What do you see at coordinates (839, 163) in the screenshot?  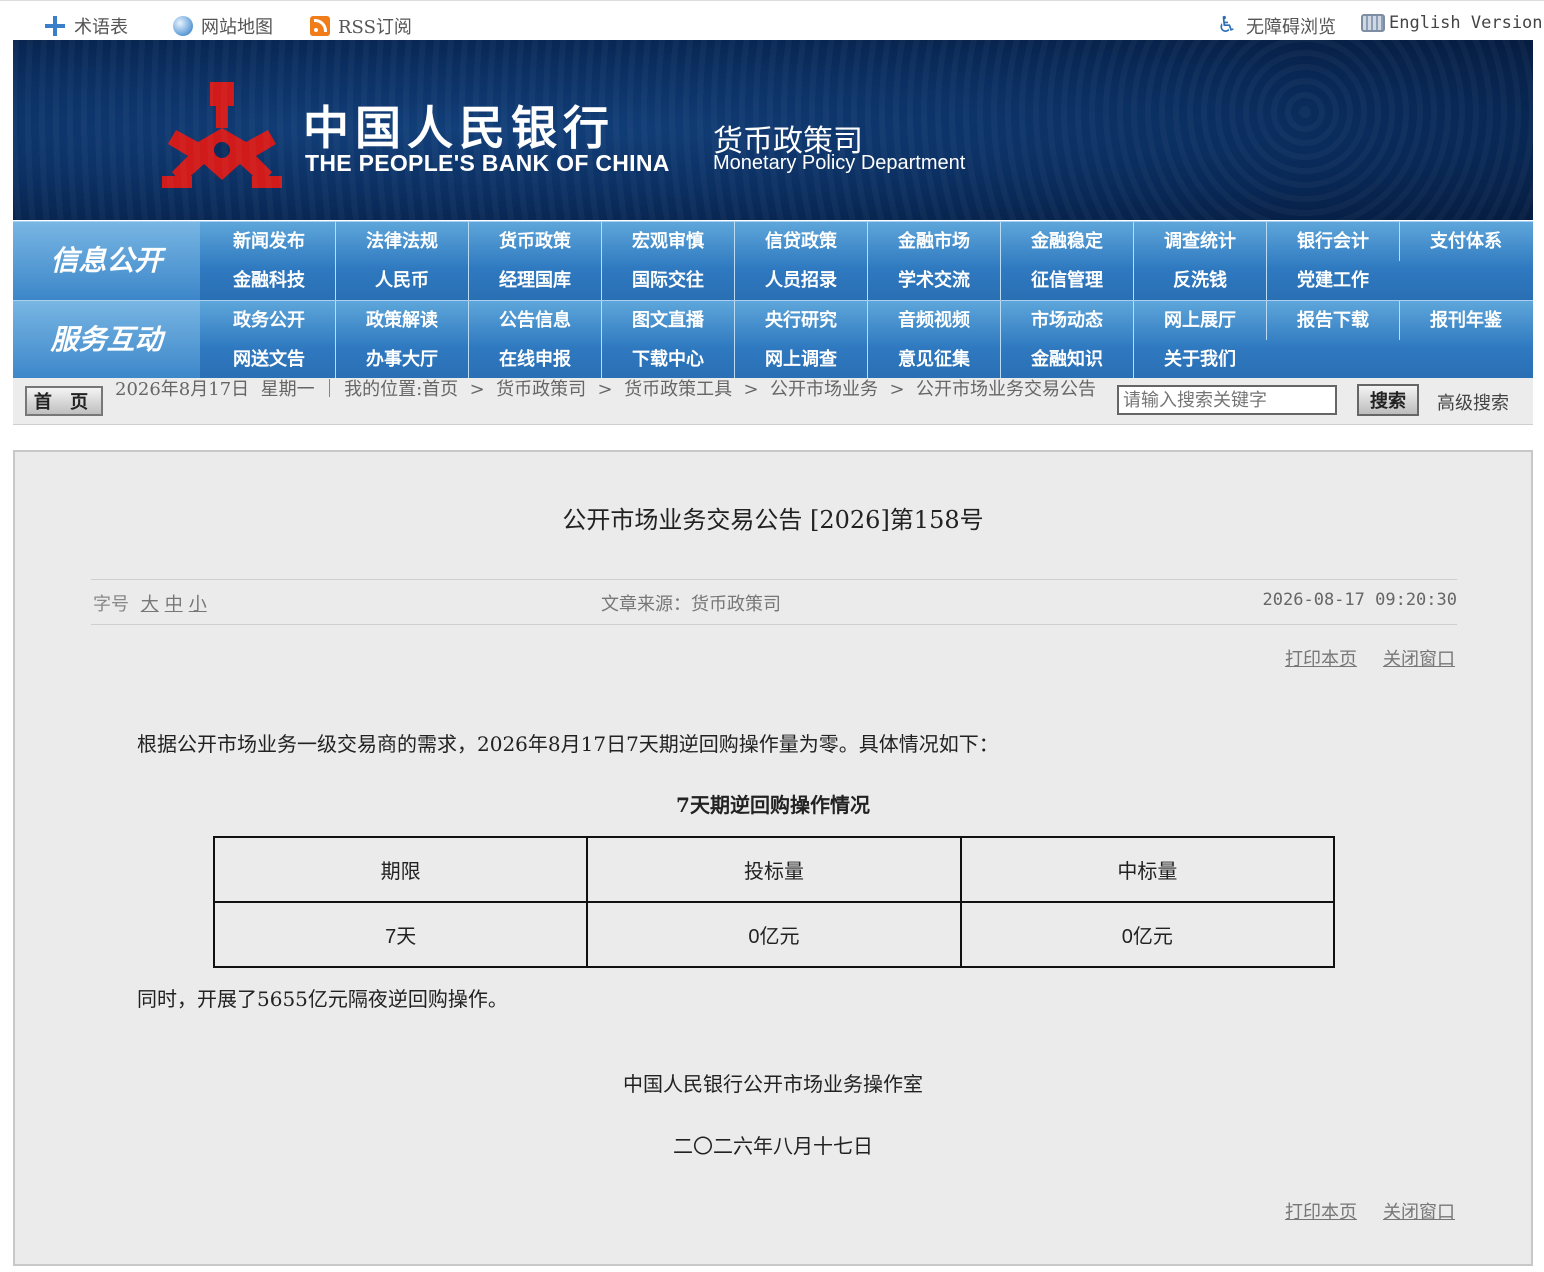 I see `dept-name-en: Monetary Policy Department` at bounding box center [839, 163].